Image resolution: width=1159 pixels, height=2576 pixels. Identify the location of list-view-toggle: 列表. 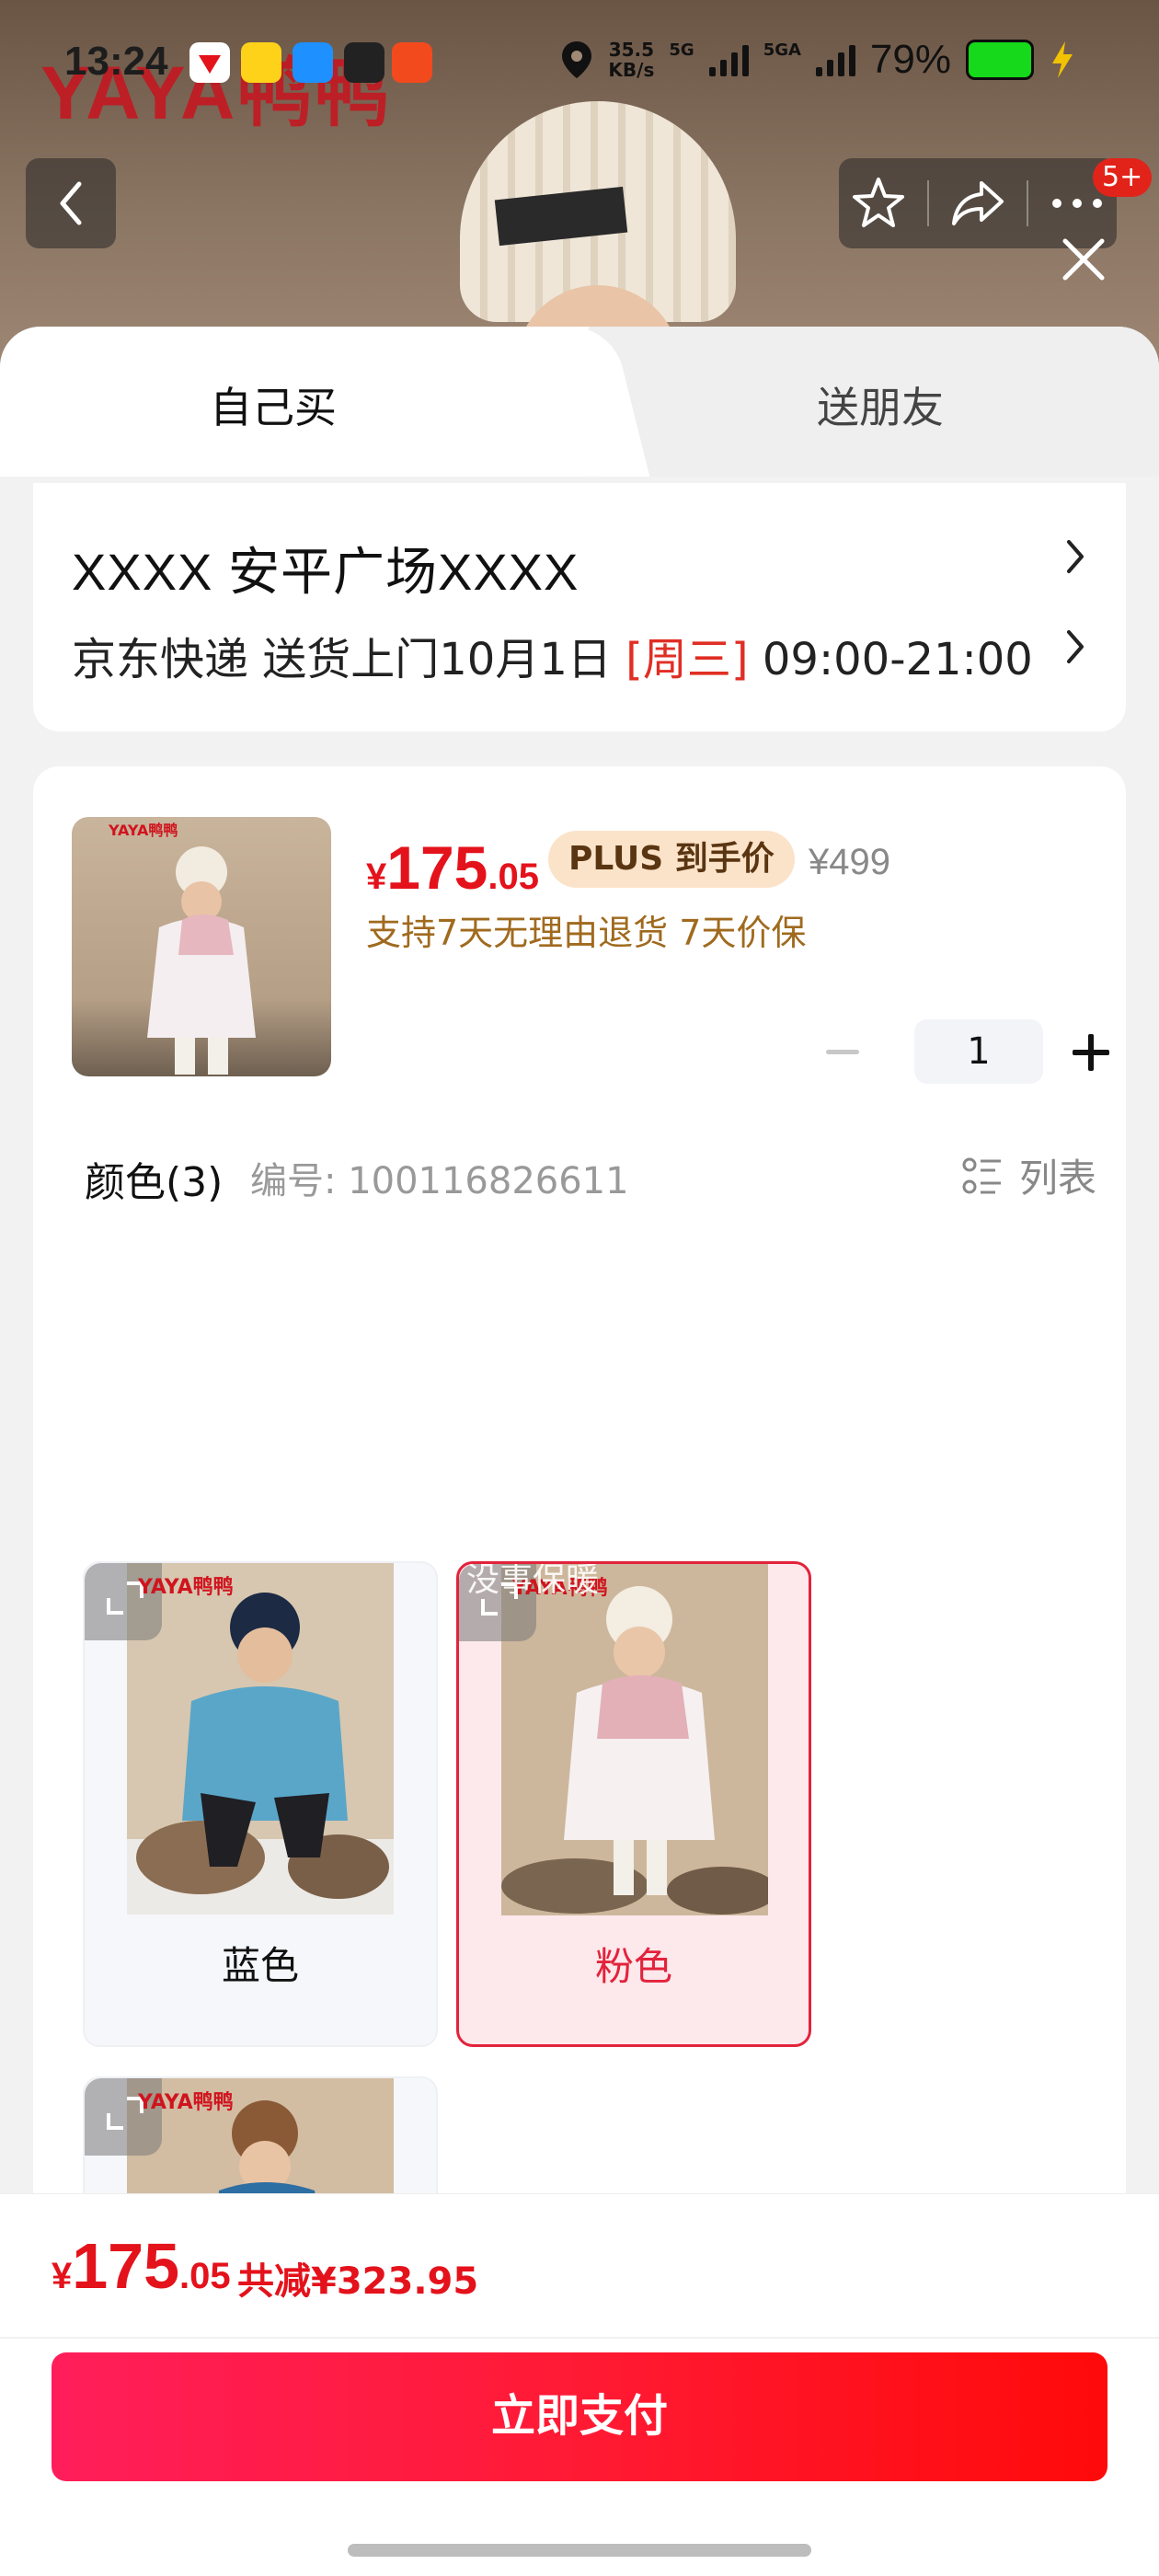
(1028, 1175).